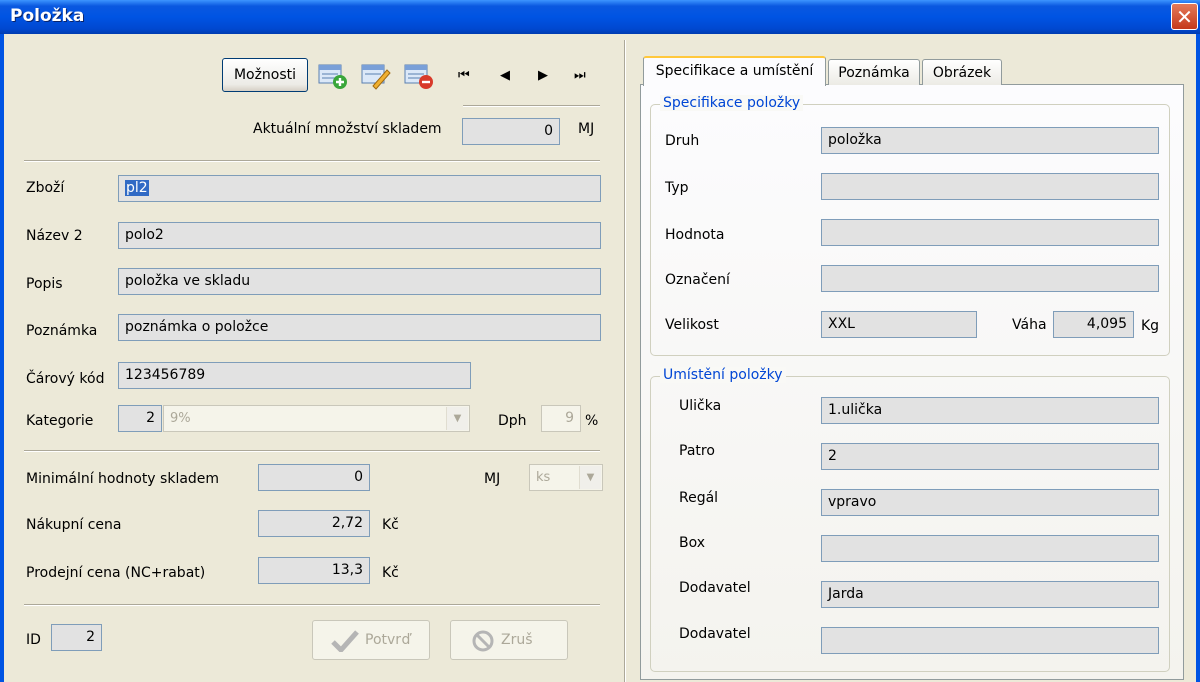 The height and width of the screenshot is (682, 1200). I want to click on vaha-label: Váha, so click(1029, 325).